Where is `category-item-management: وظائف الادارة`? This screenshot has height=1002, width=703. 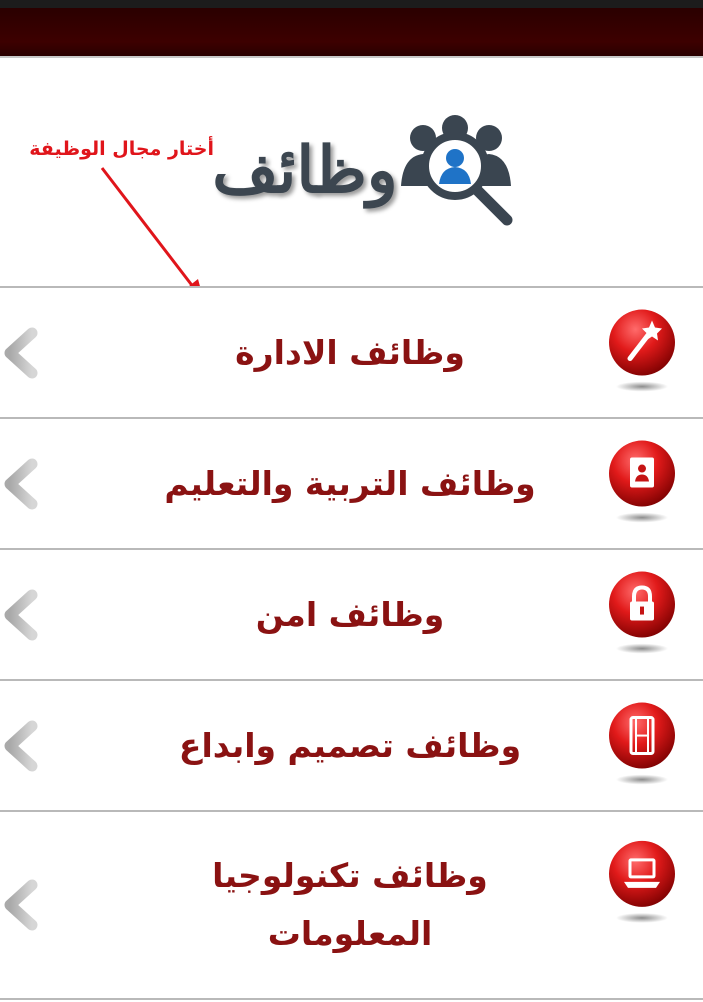 category-item-management: وظائف الادارة is located at coordinates (351, 353).